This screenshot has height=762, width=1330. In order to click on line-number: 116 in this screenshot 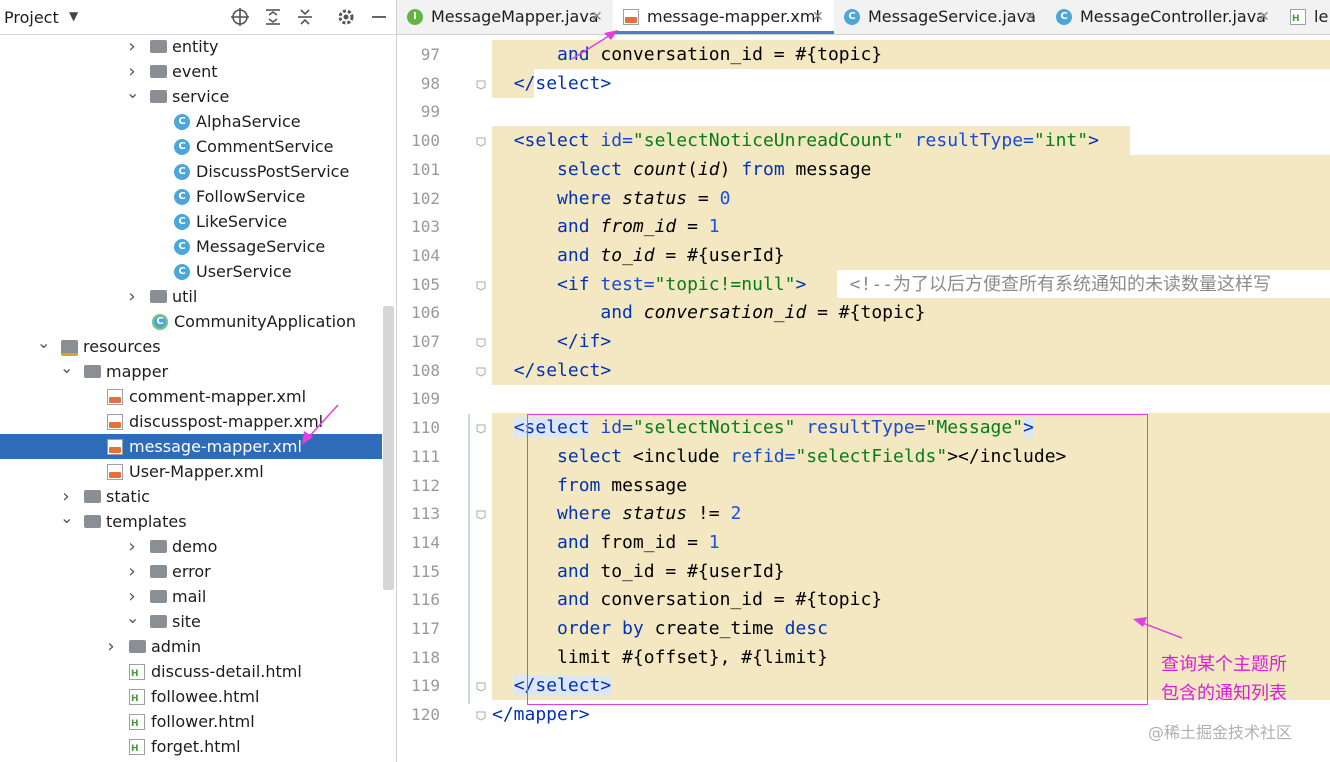, I will do `click(425, 600)`.